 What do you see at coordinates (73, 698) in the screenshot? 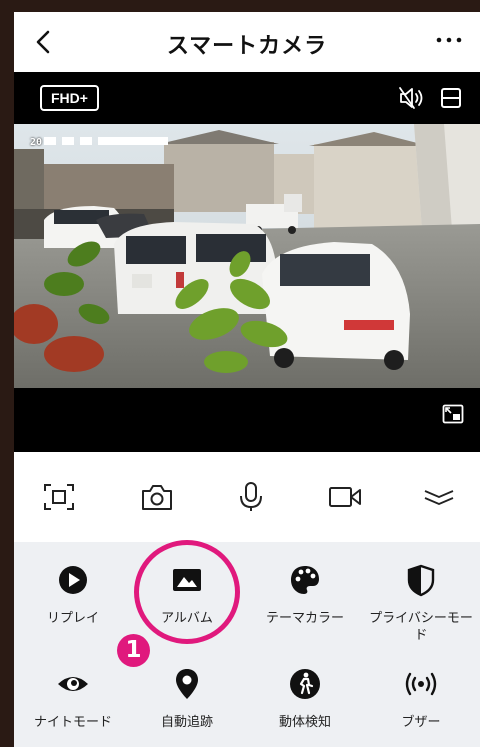
I see `night-mode-button: ナイトモード` at bounding box center [73, 698].